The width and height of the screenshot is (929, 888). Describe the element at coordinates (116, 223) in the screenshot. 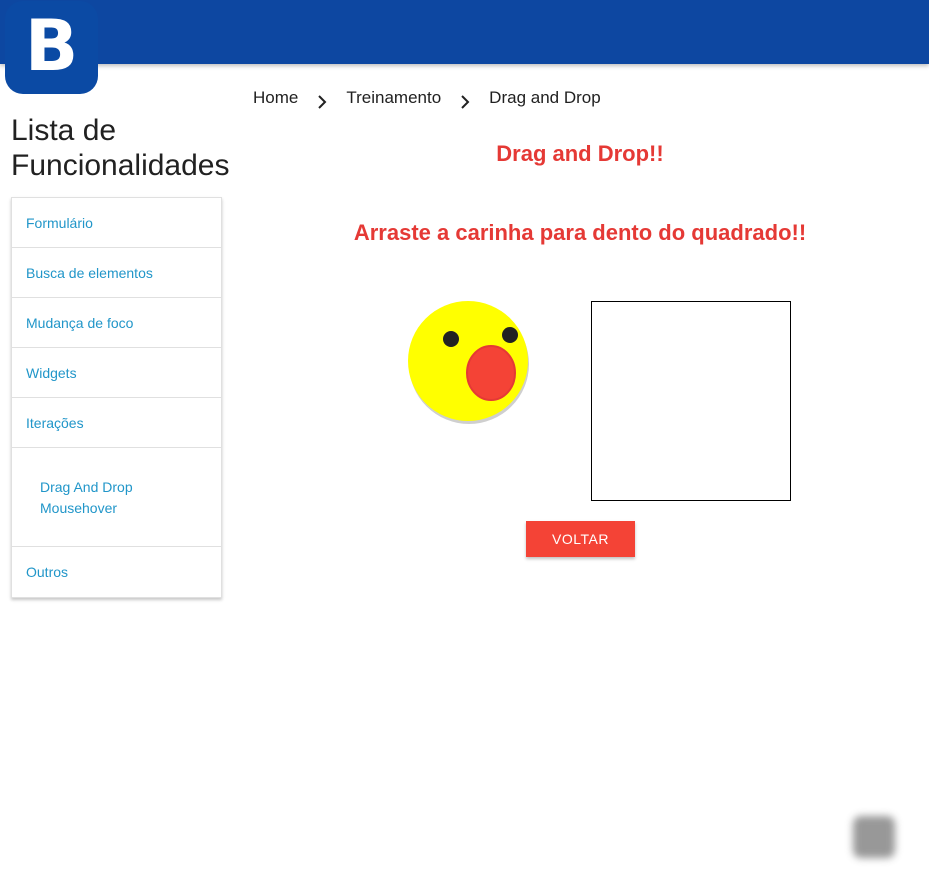

I see `sidebar-item-formulario: Formulário` at that location.